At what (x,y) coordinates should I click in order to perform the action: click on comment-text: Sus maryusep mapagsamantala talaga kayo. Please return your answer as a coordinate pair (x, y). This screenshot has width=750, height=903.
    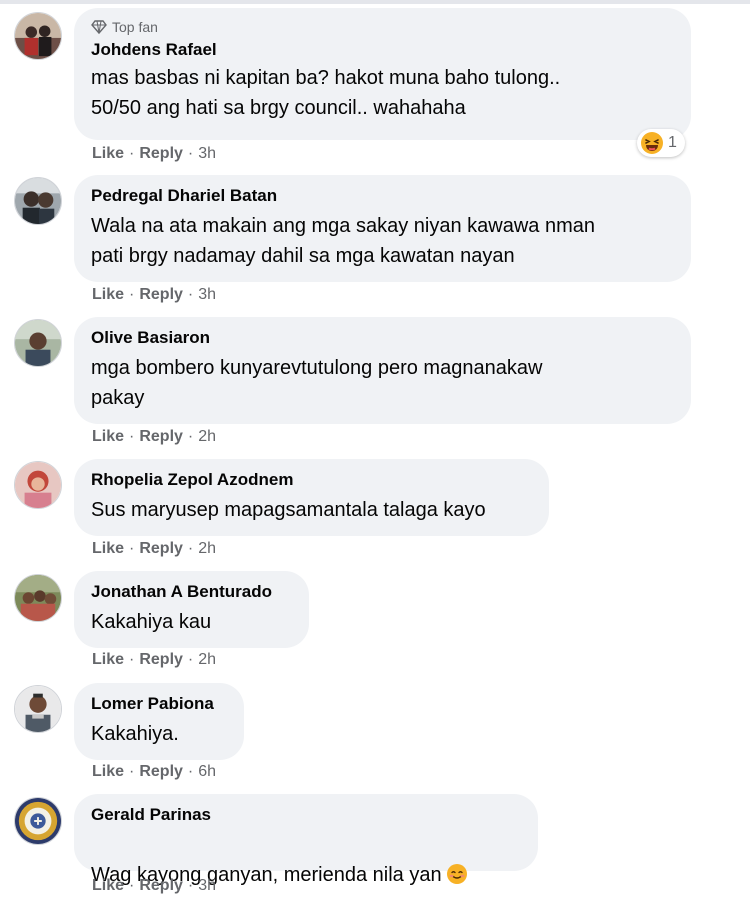
    Looking at the image, I should click on (288, 510).